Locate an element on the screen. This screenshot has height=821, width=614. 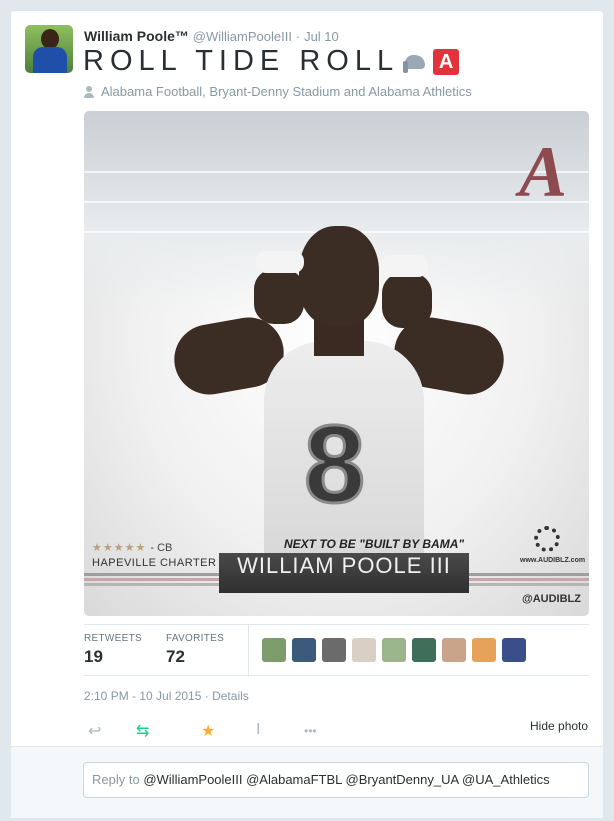
jersey-number: 8 is located at coordinates (334, 465).